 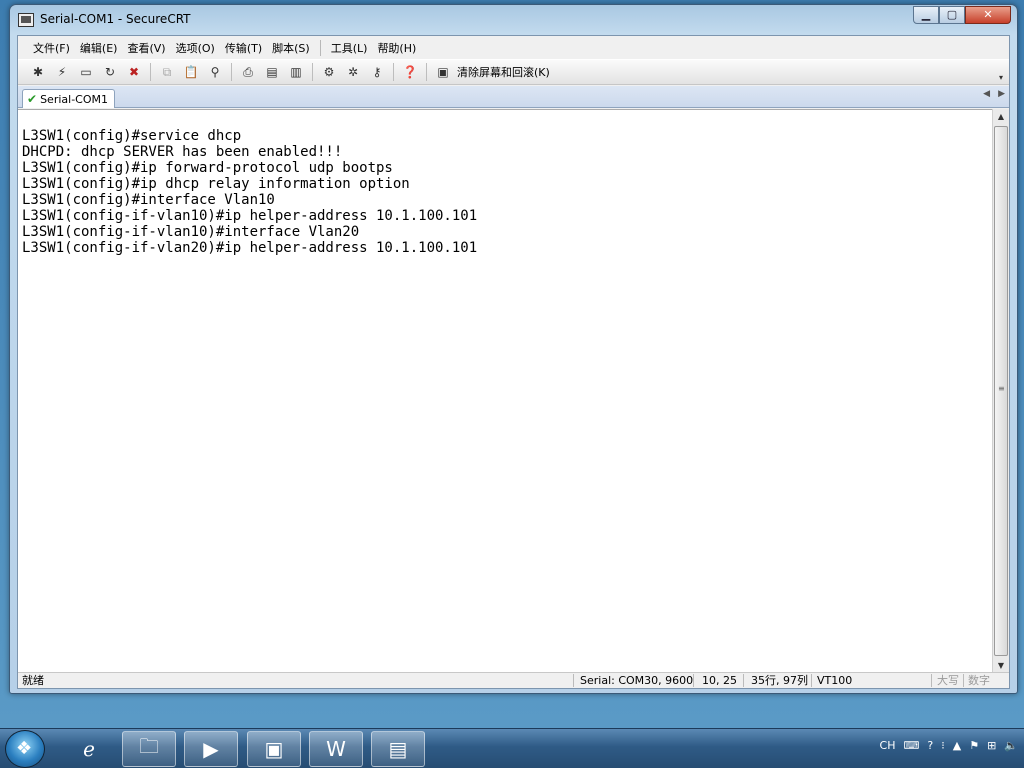 What do you see at coordinates (349, 48) in the screenshot?
I see `menu-tools: 工具(L)` at bounding box center [349, 48].